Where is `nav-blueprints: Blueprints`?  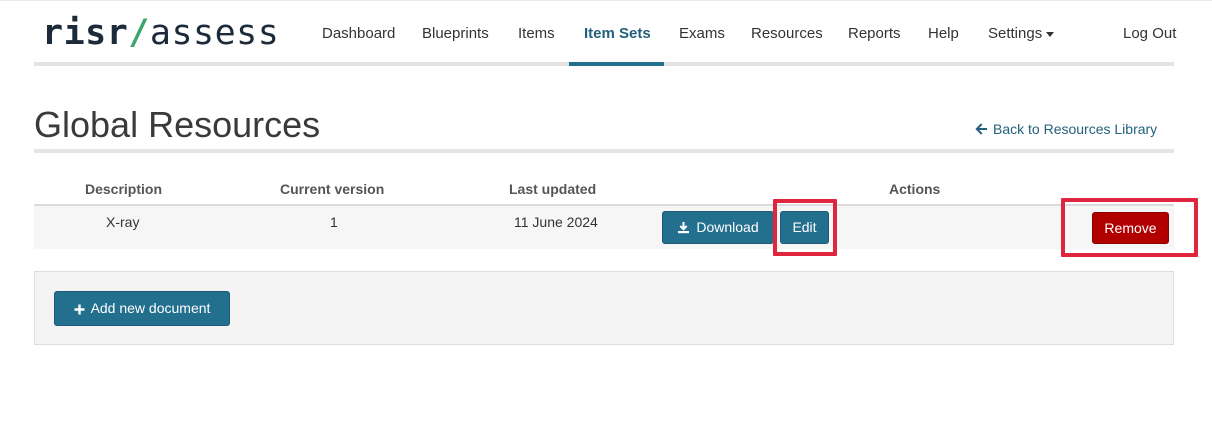
nav-blueprints: Blueprints is located at coordinates (455, 33).